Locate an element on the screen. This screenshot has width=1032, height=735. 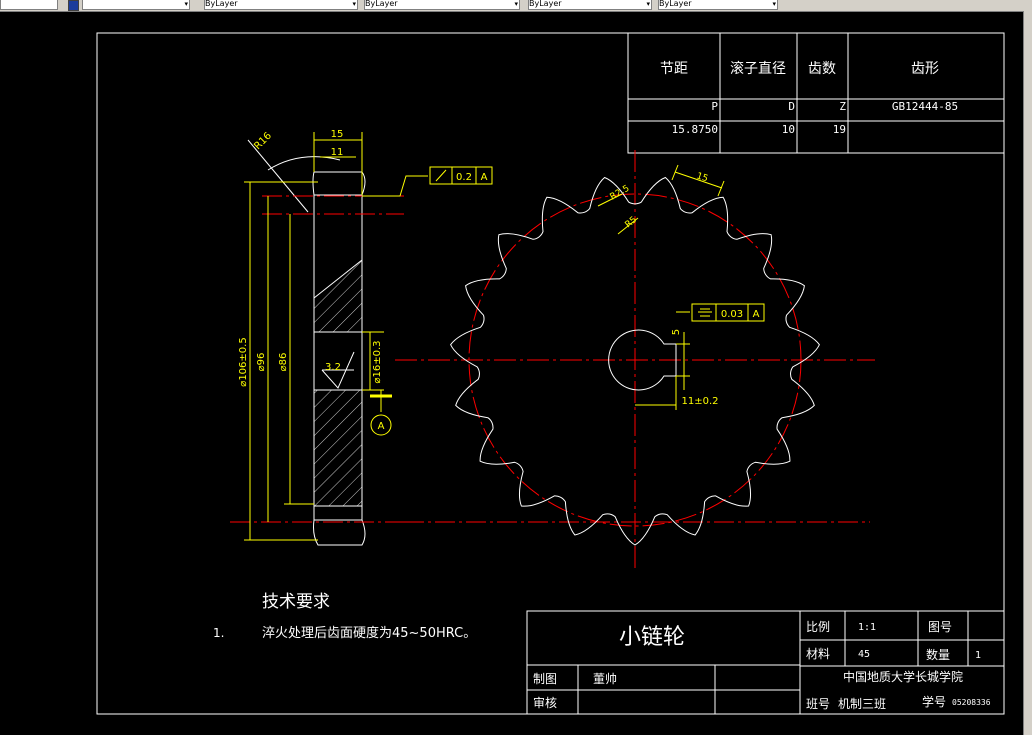
class-value: 机制三班 is located at coordinates (862, 704).